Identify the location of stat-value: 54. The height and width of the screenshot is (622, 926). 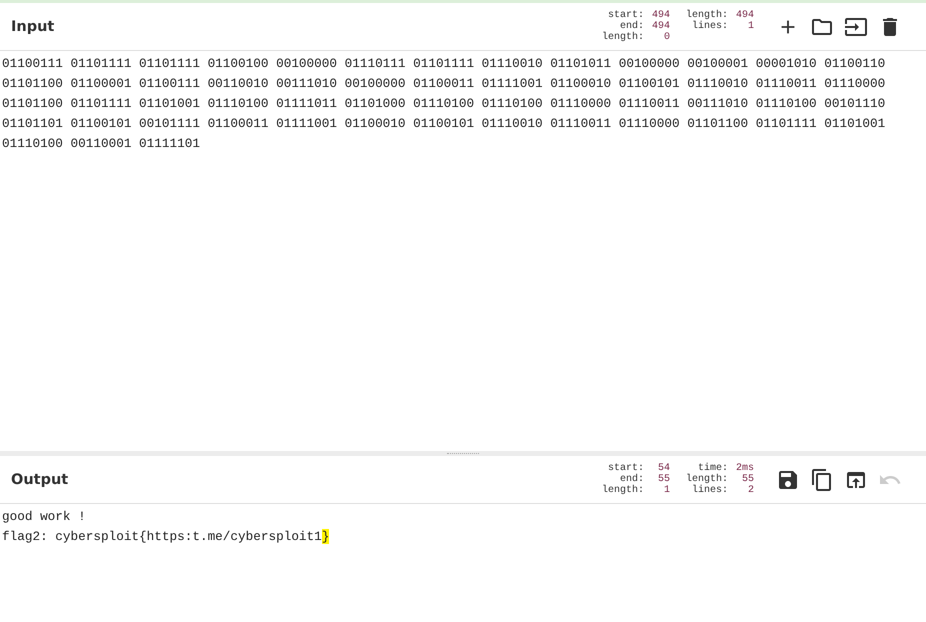
(663, 468).